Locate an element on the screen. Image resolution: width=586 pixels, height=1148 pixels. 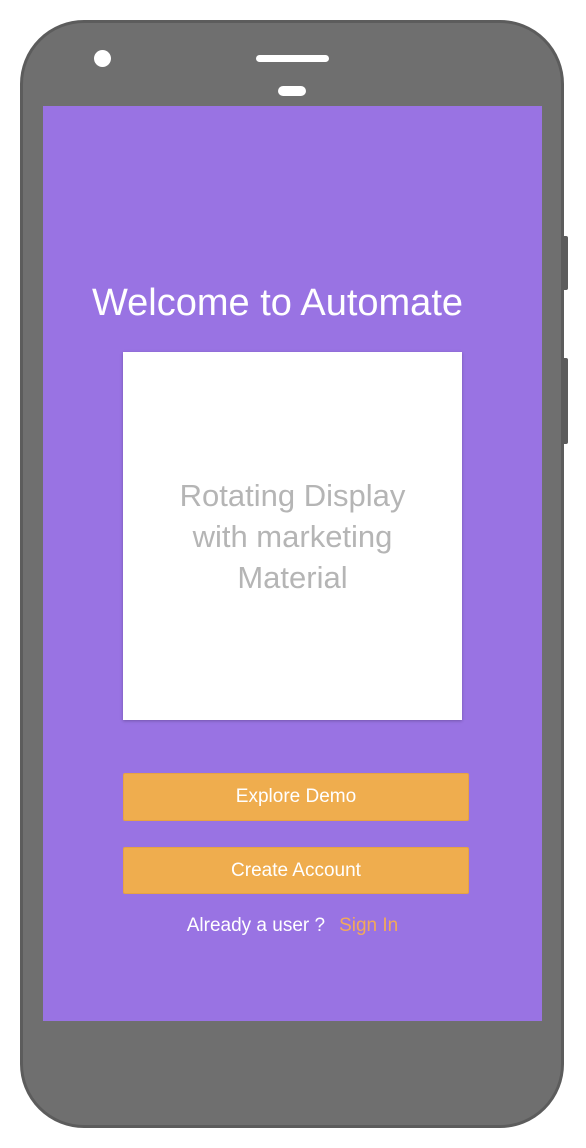
sign-in-link: Sign In is located at coordinates (368, 925).